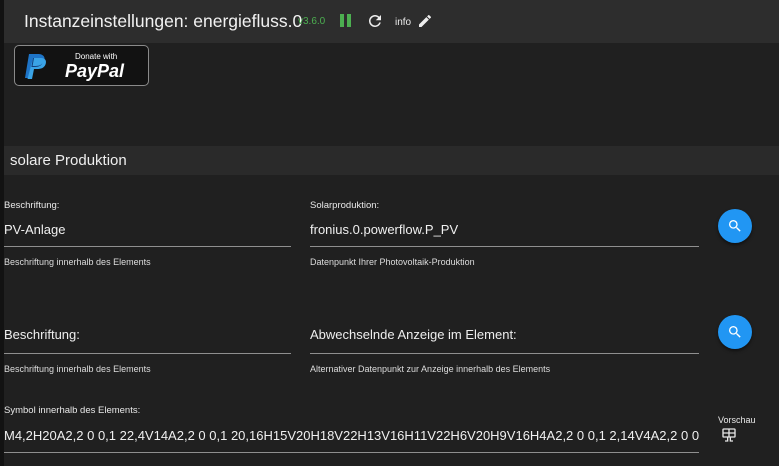  What do you see at coordinates (346, 21) in the screenshot?
I see `pause-icon` at bounding box center [346, 21].